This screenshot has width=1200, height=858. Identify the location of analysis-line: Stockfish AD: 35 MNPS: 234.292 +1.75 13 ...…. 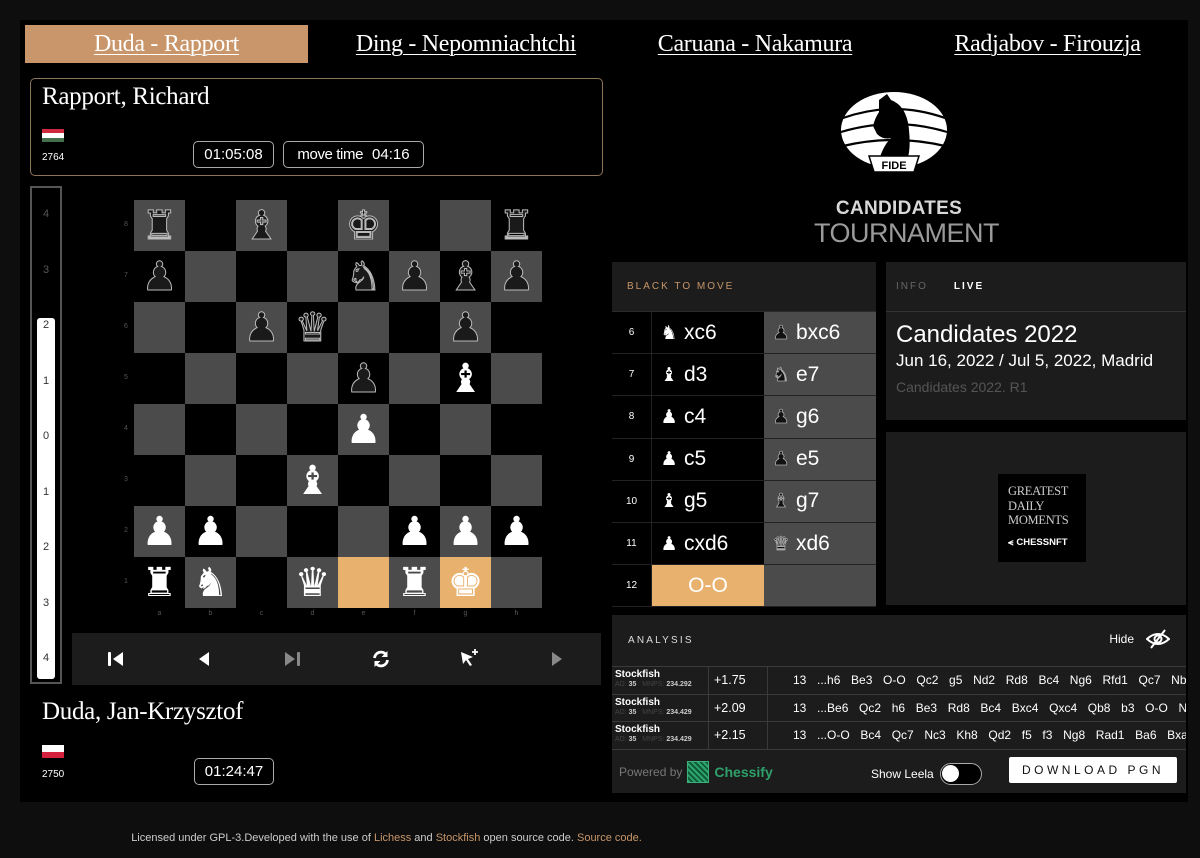
(899, 681).